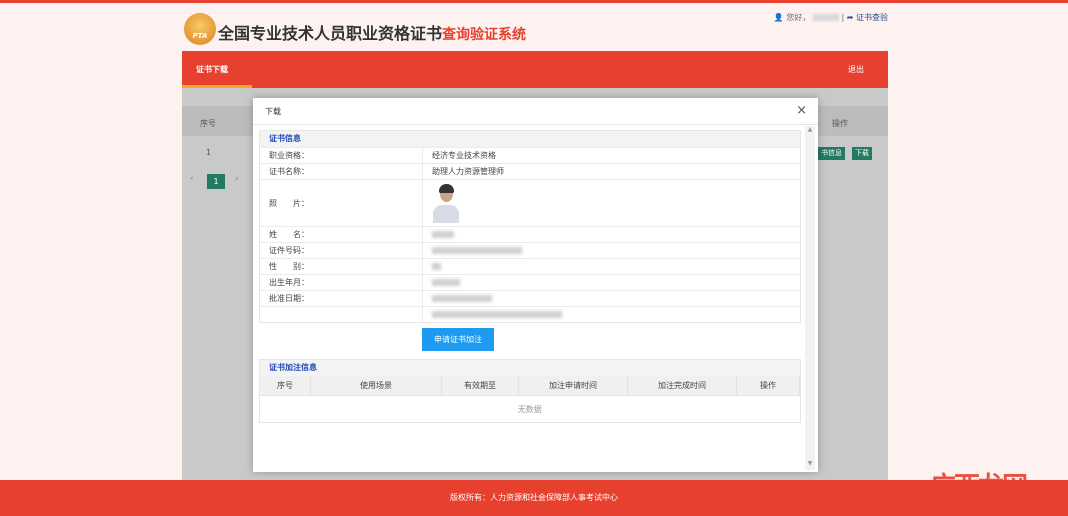  I want to click on cert-info-title: 证书信息, so click(530, 139).